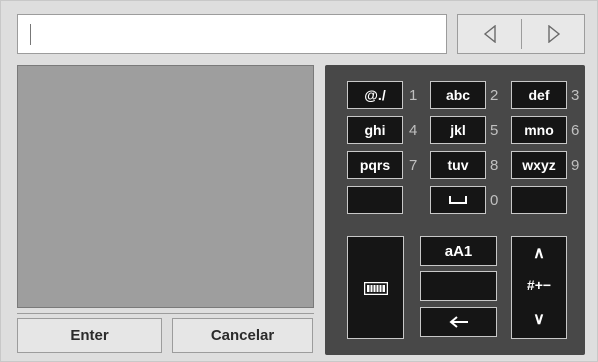  Describe the element at coordinates (413, 130) in the screenshot. I see `key-4-number: 4` at that location.